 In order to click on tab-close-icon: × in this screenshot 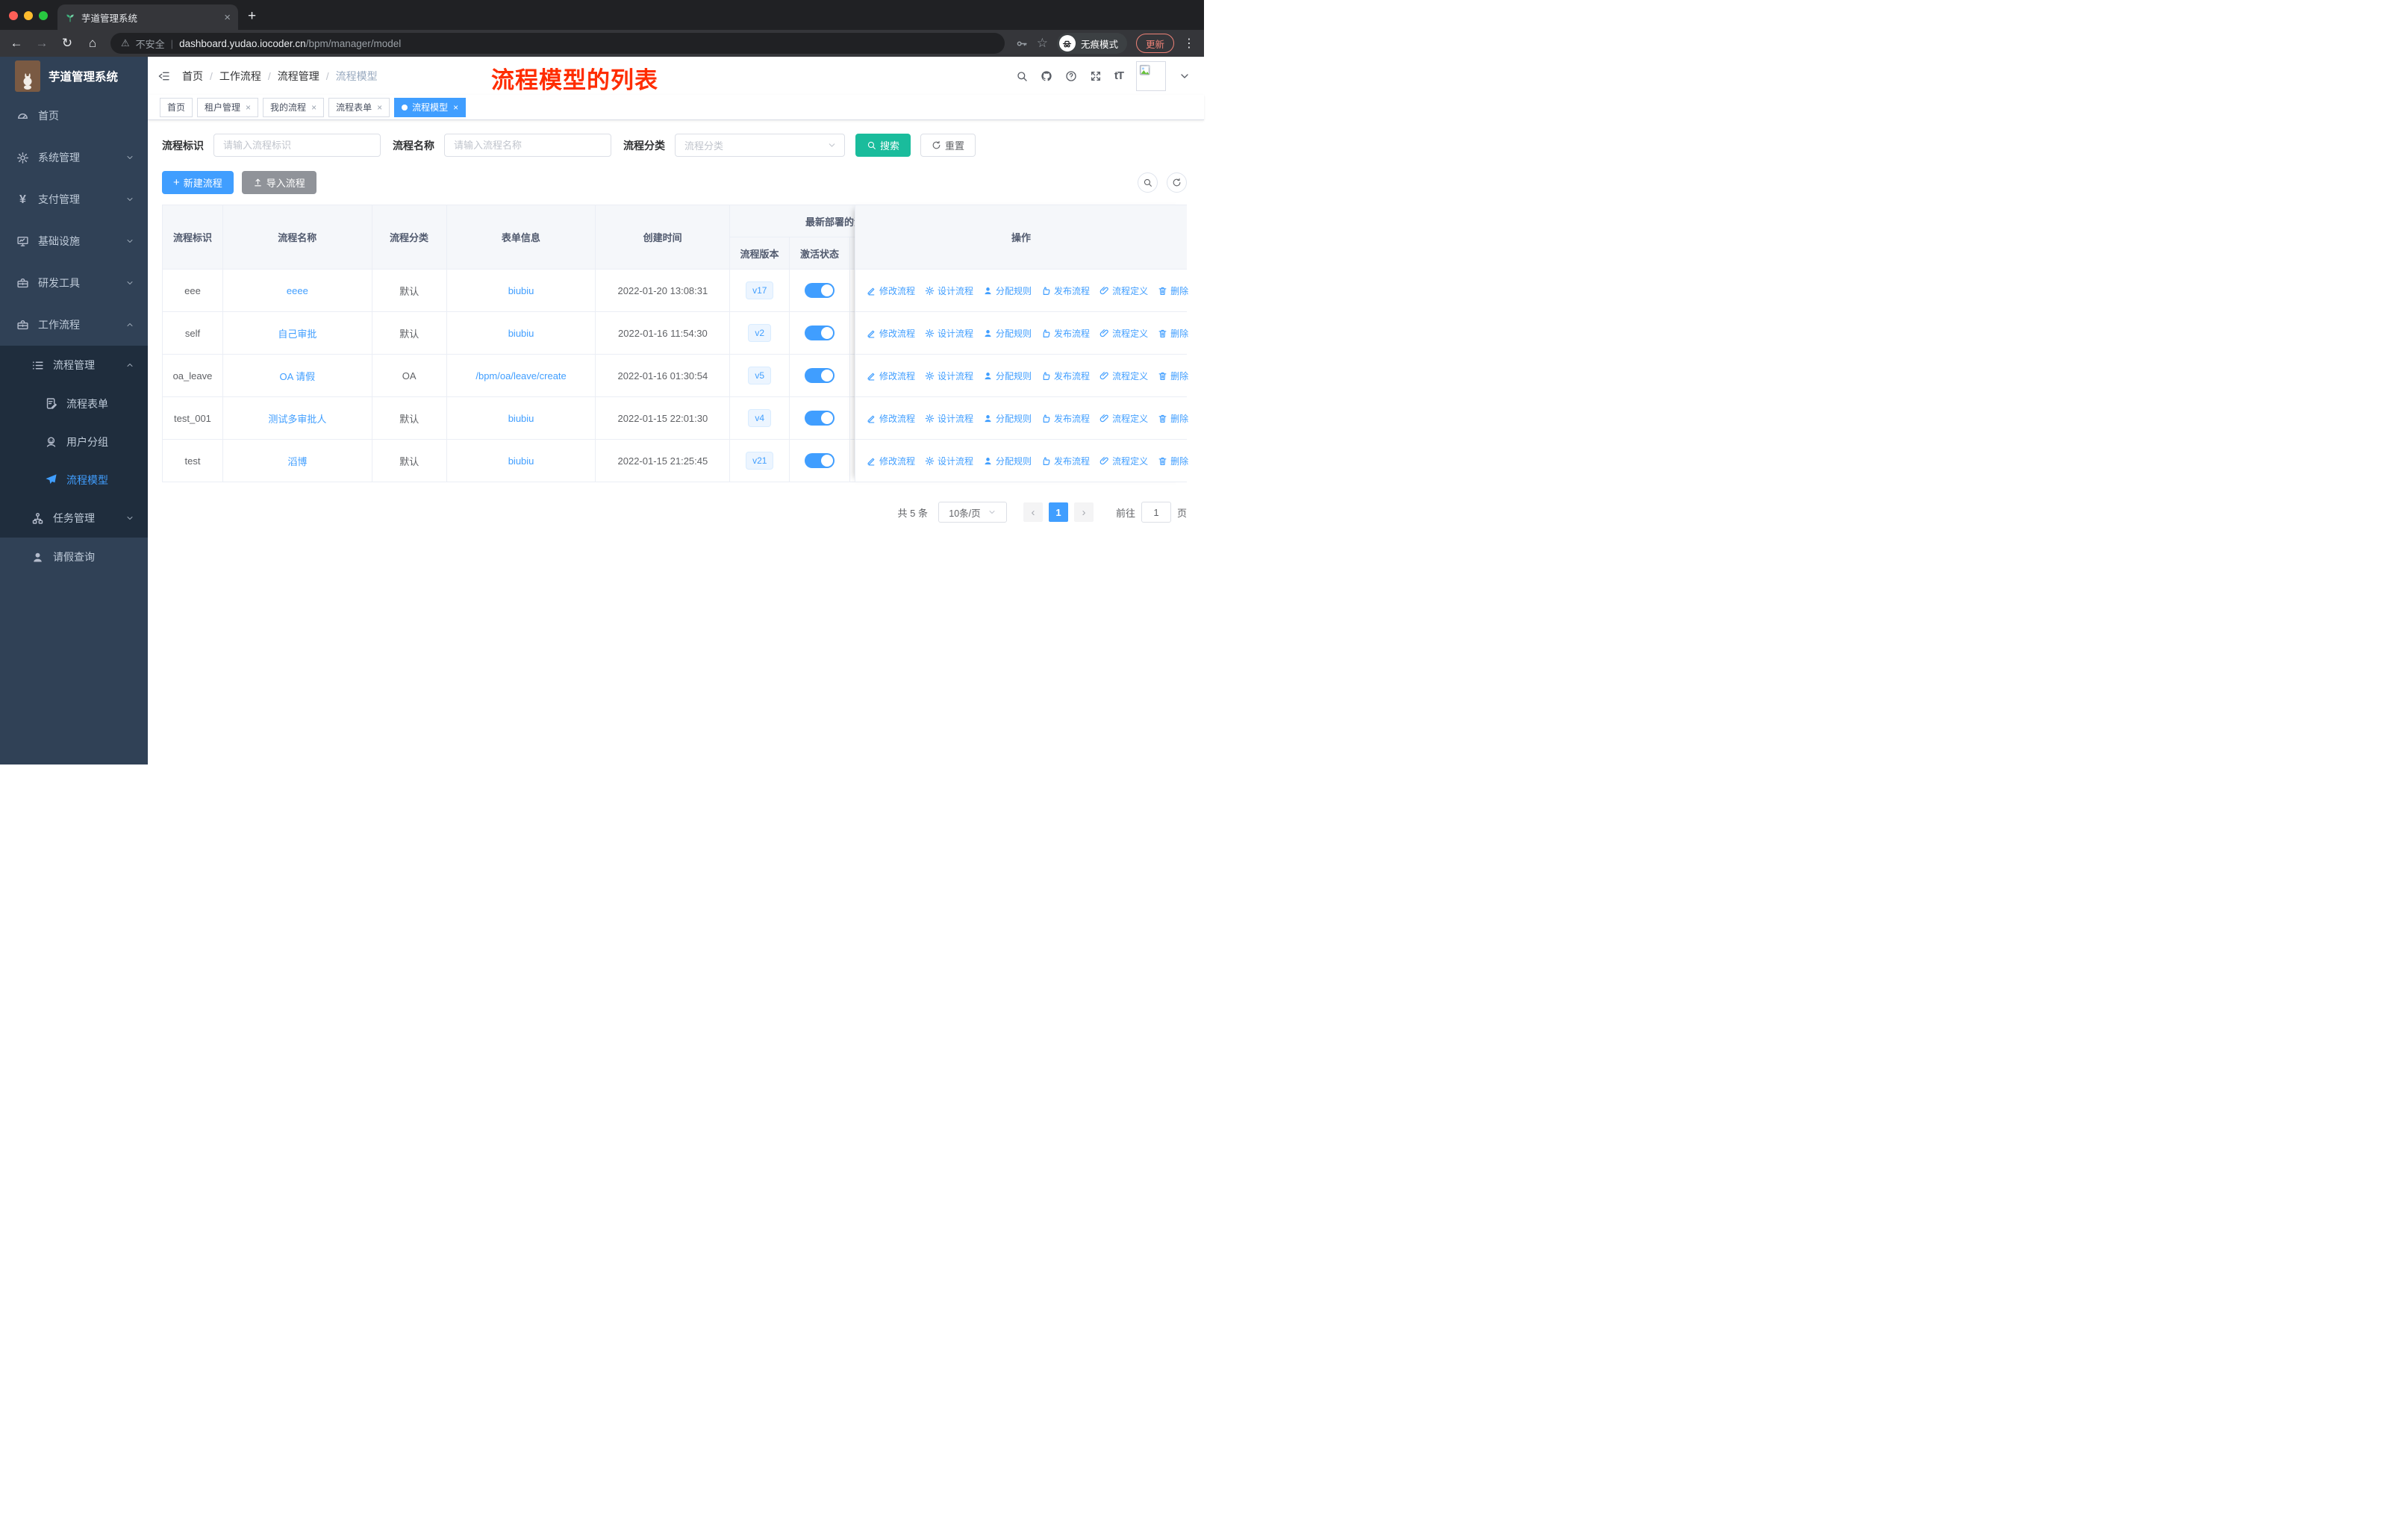, I will do `click(227, 17)`.